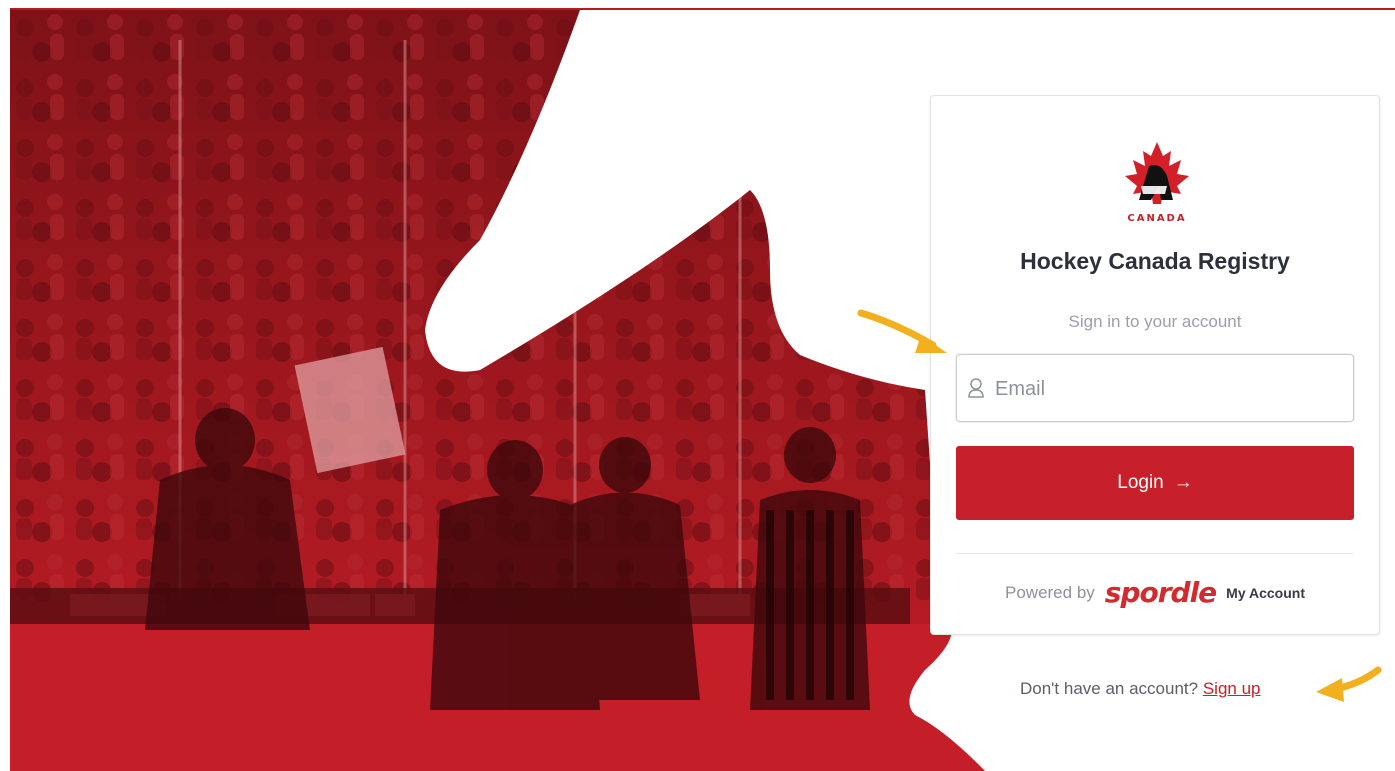  I want to click on login-button: Login →, so click(1155, 483).